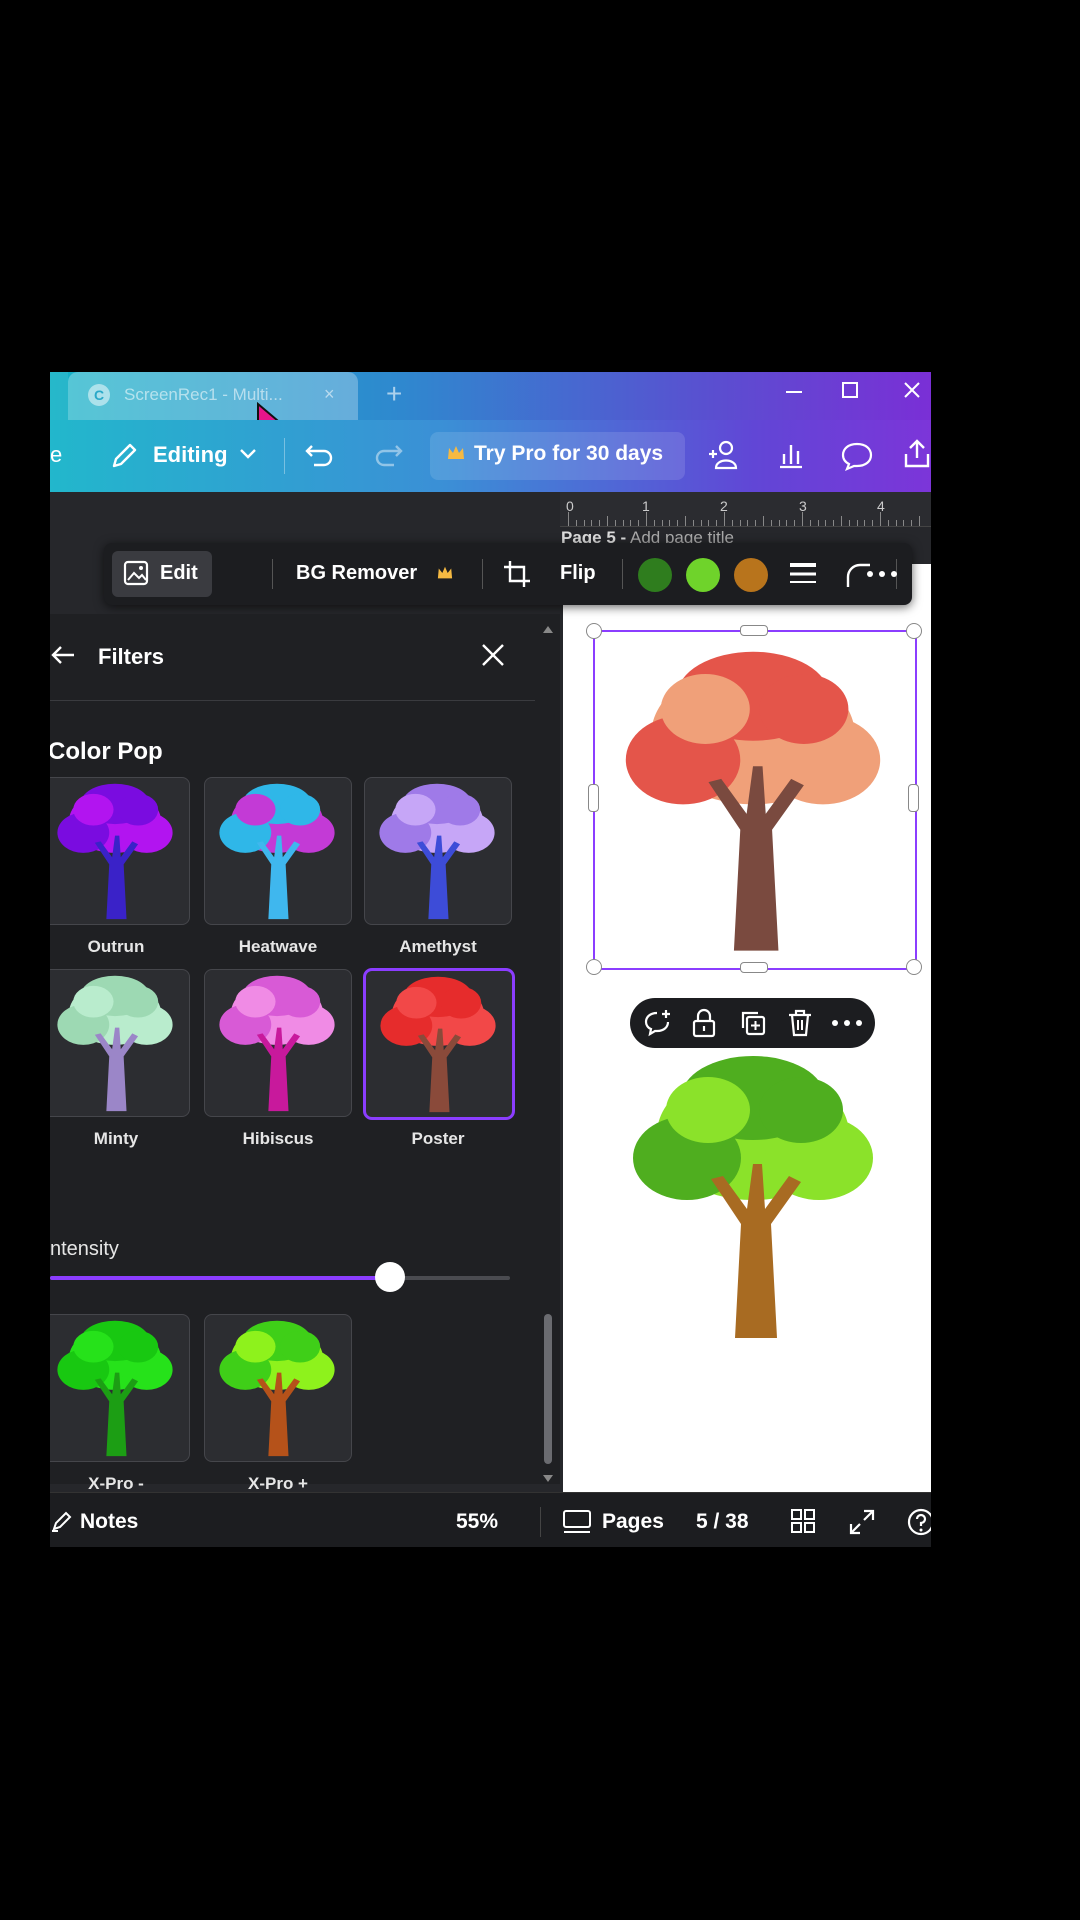  What do you see at coordinates (84, 1249) in the screenshot?
I see `intensity-label: ntensity` at bounding box center [84, 1249].